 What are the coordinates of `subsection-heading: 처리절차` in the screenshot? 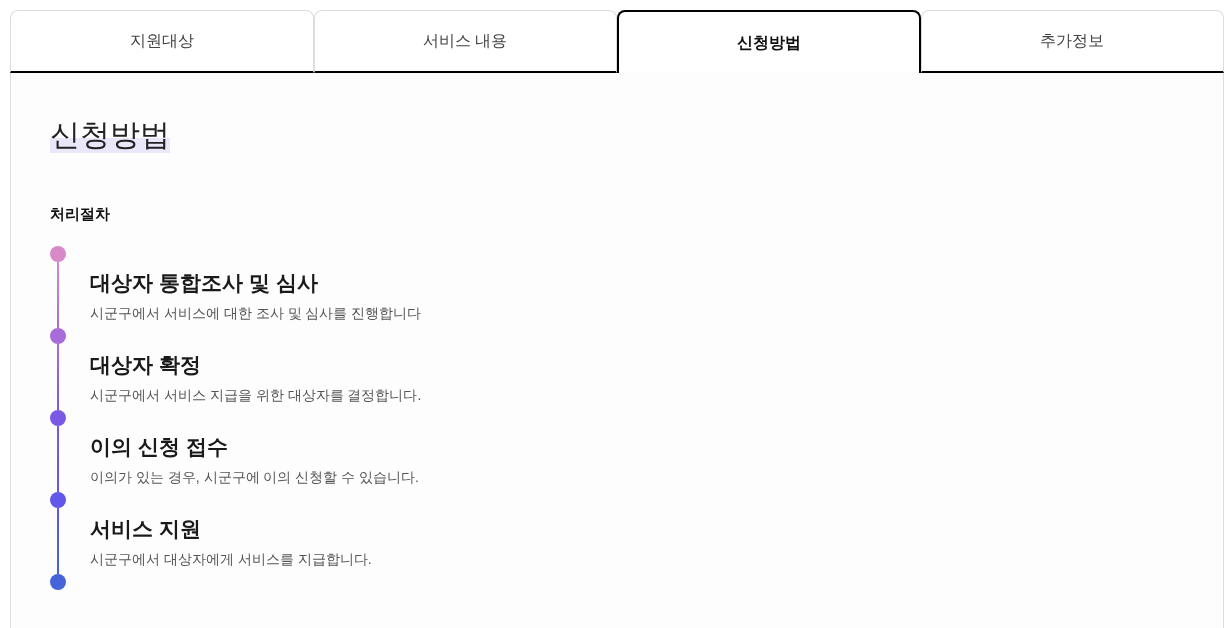 It's located at (80, 214).